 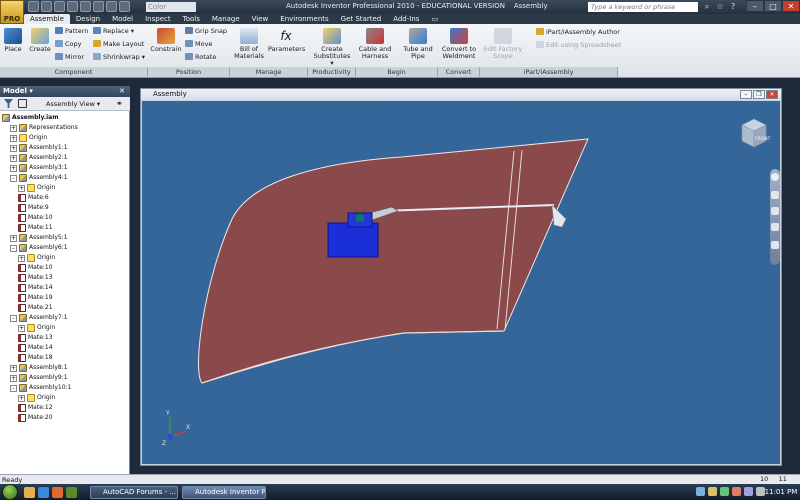 I want to click on bill-of-materials-button: Bill of Materials, so click(x=249, y=44).